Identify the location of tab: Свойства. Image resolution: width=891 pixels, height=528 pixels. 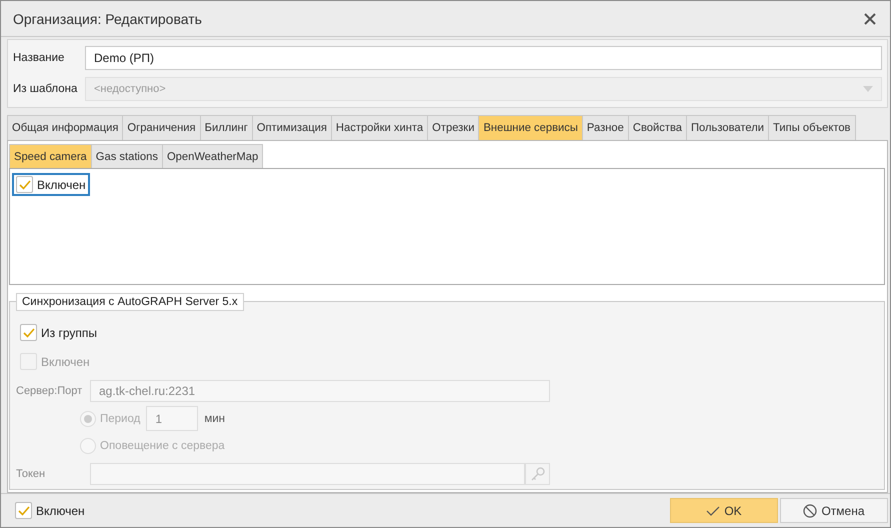
(658, 127).